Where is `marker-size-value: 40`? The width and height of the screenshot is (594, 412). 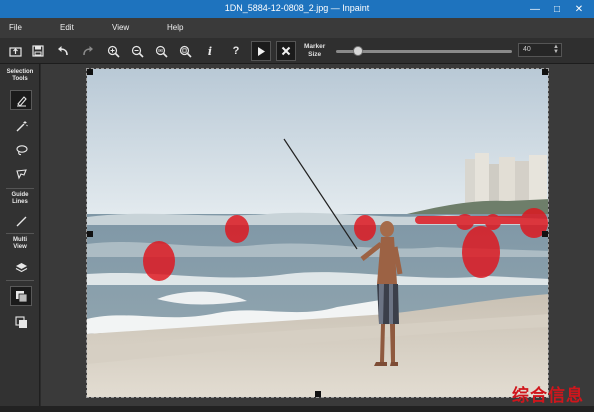 marker-size-value: 40 is located at coordinates (527, 49).